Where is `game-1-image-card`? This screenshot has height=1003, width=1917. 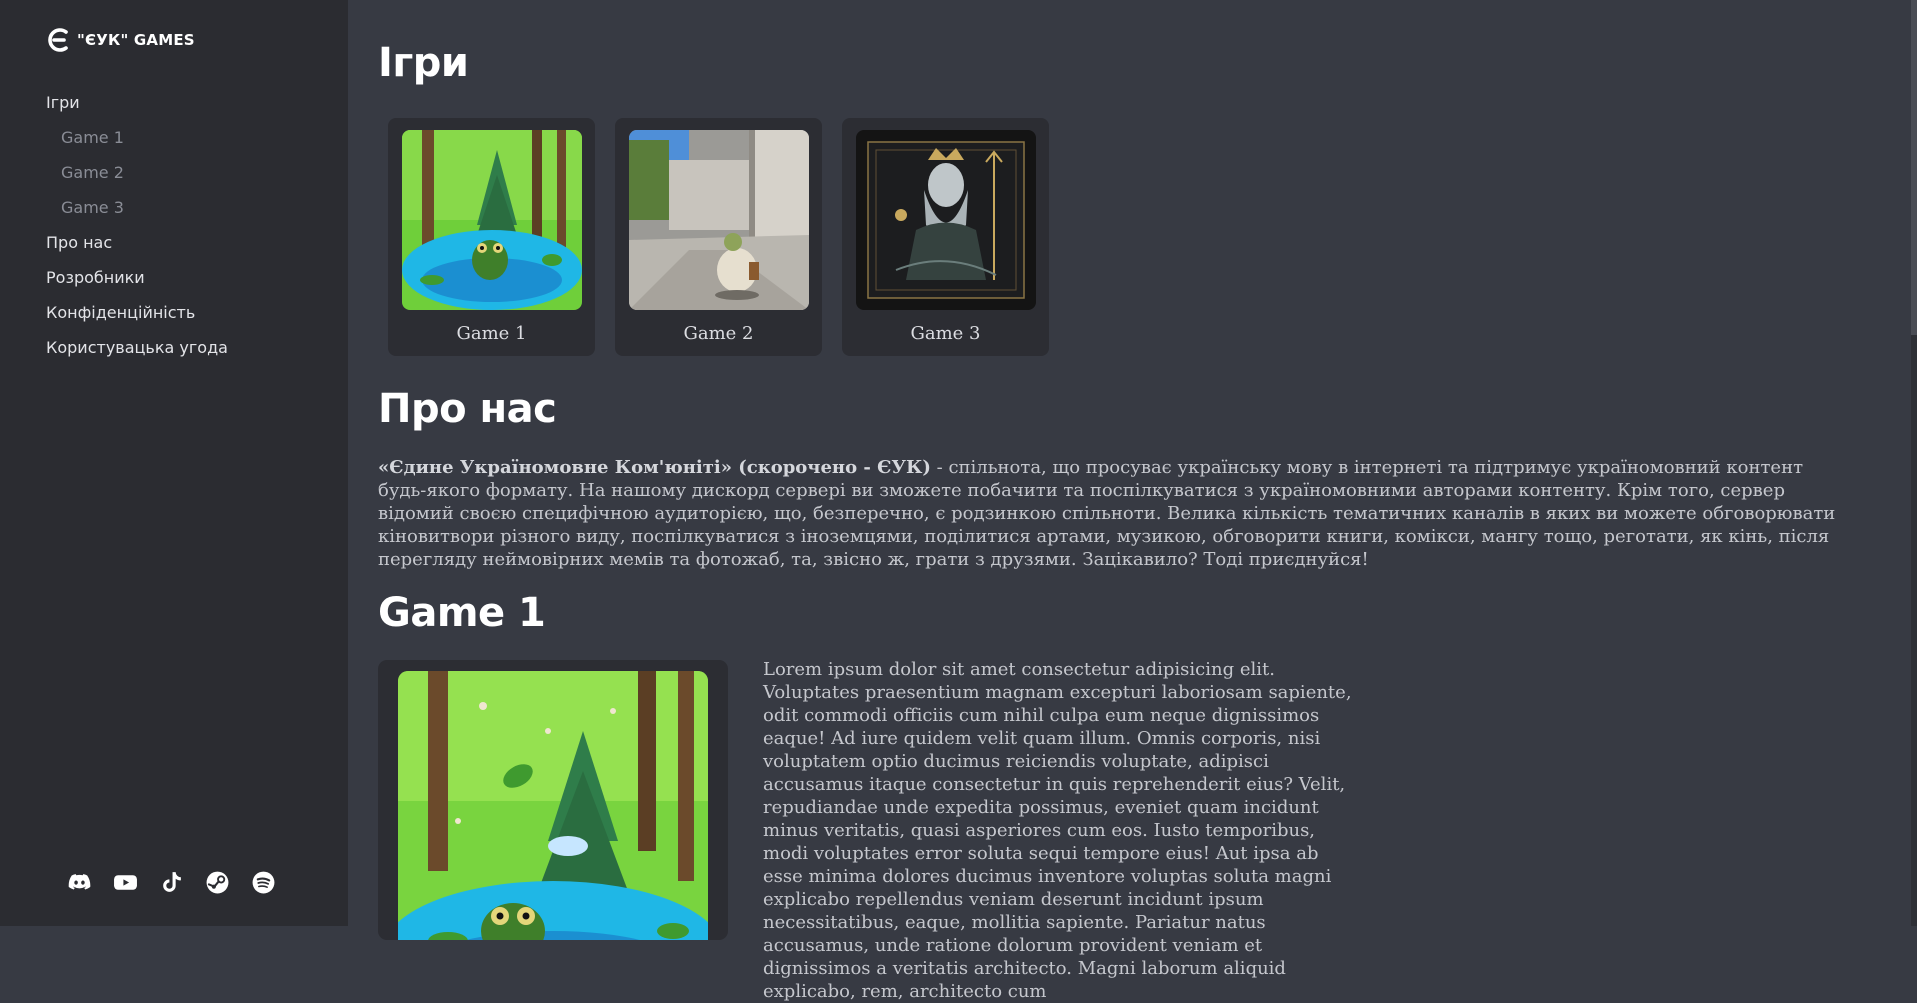
game-1-image-card is located at coordinates (553, 800).